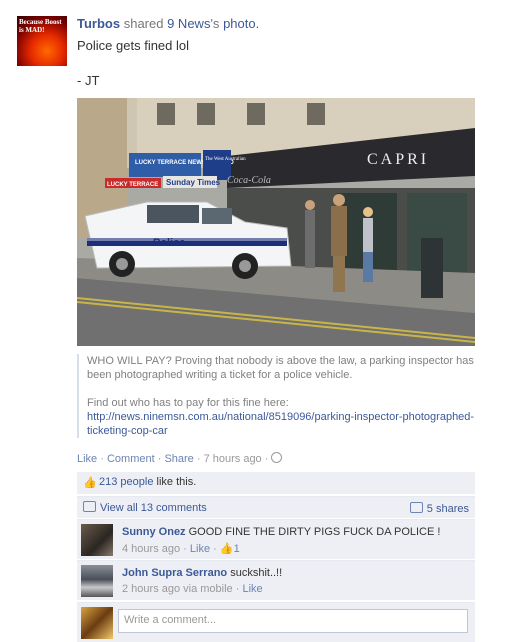 The height and width of the screenshot is (642, 527). Describe the element at coordinates (277, 457) in the screenshot. I see `globe-icon` at that location.